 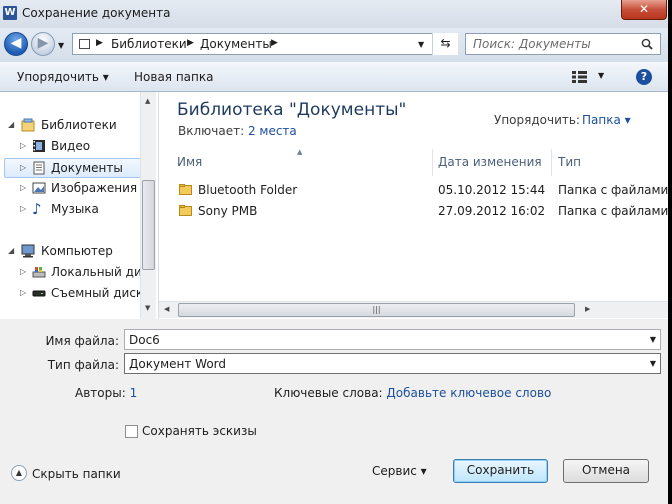 I want to click on sidebar-item-libraries: ◢ Библиотеки, so click(x=74, y=126).